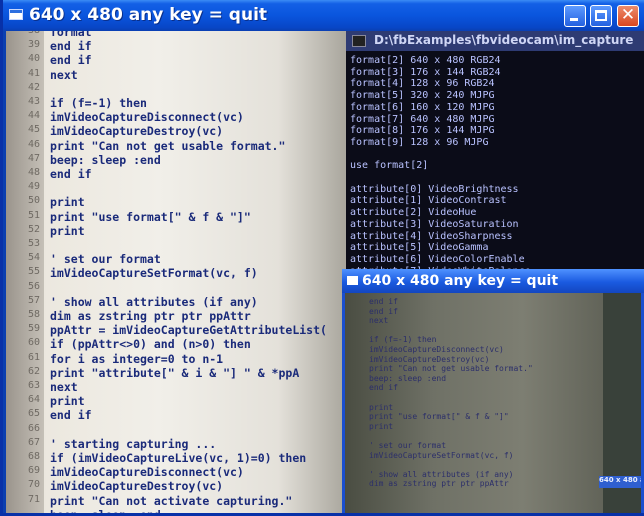 This screenshot has height=516, width=644. Describe the element at coordinates (389, 166) in the screenshot. I see `console-line: use format[2]` at that location.